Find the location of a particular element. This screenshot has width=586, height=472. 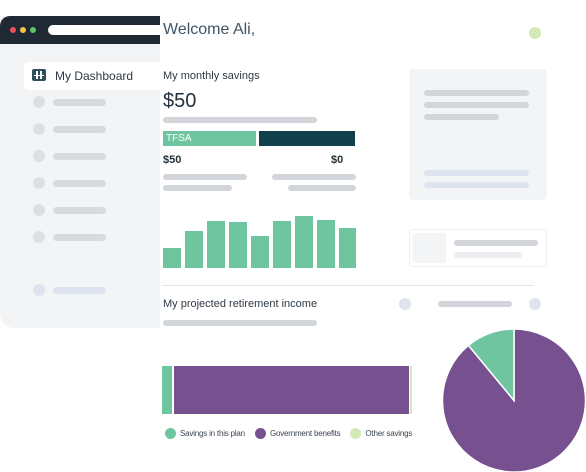

legend-item-other: Other savings is located at coordinates (381, 433).